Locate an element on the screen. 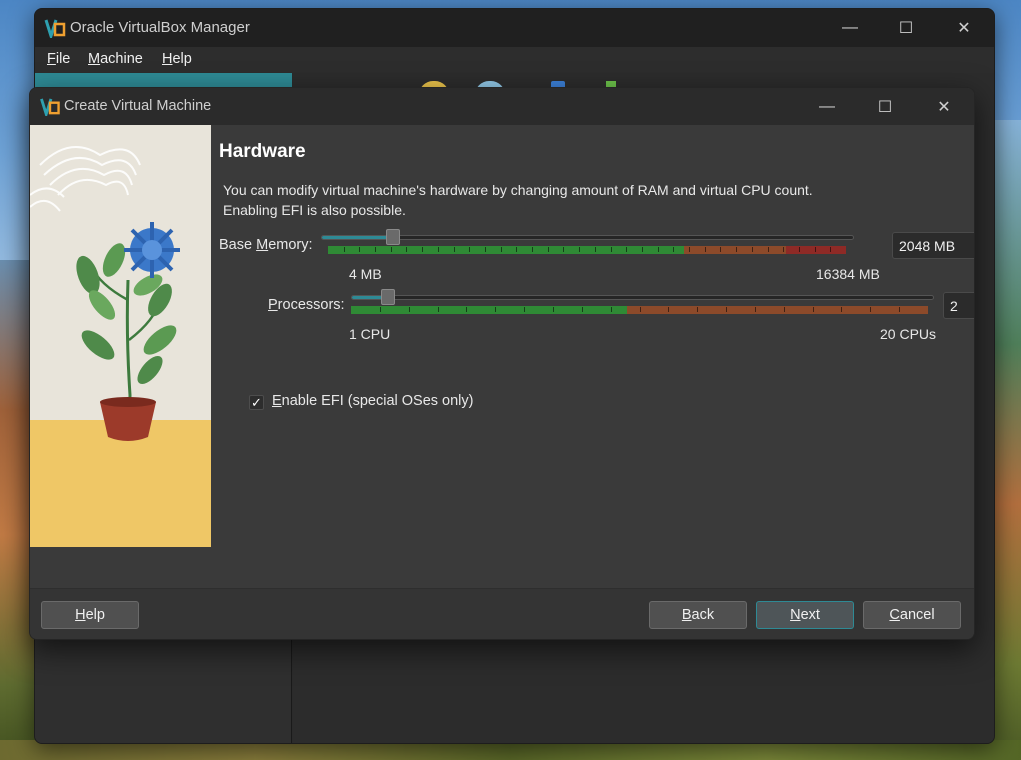  scale-danger-segment is located at coordinates (816, 250).